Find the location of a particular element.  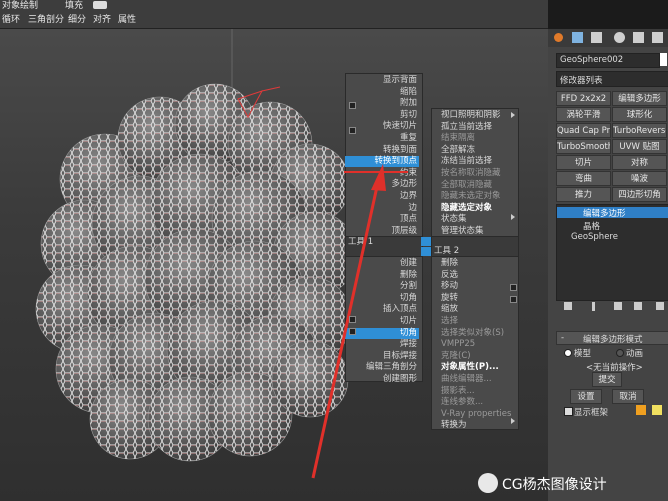

mode-model-radio is located at coordinates (568, 353).